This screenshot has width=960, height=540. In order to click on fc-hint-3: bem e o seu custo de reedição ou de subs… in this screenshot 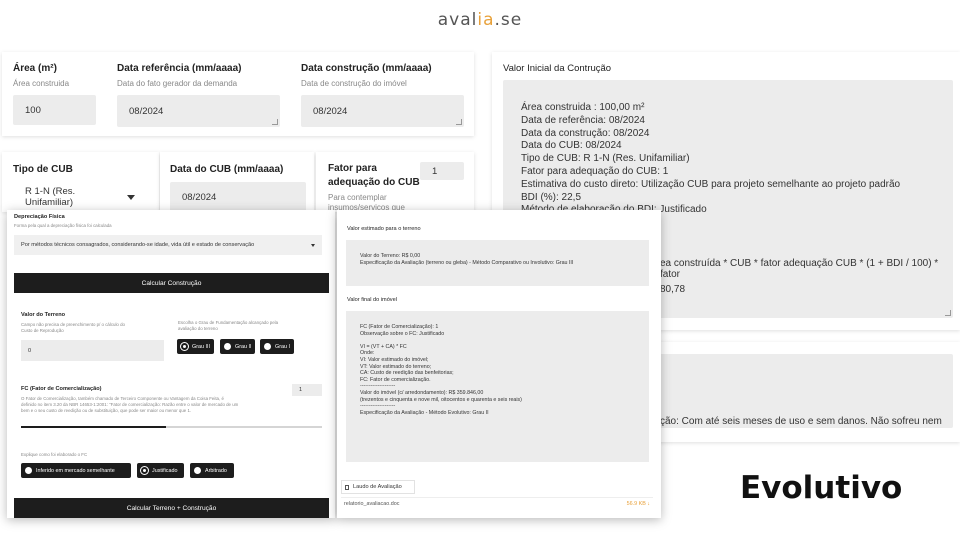, I will do `click(106, 410)`.